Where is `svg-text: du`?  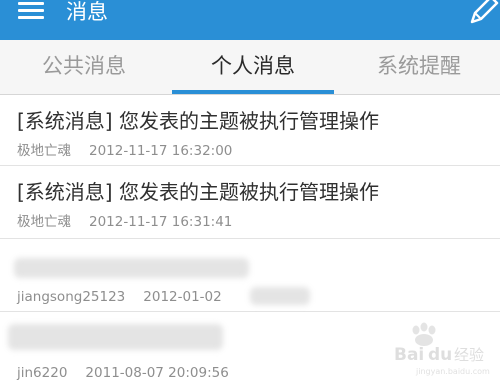
svg-text: du is located at coordinates (440, 355).